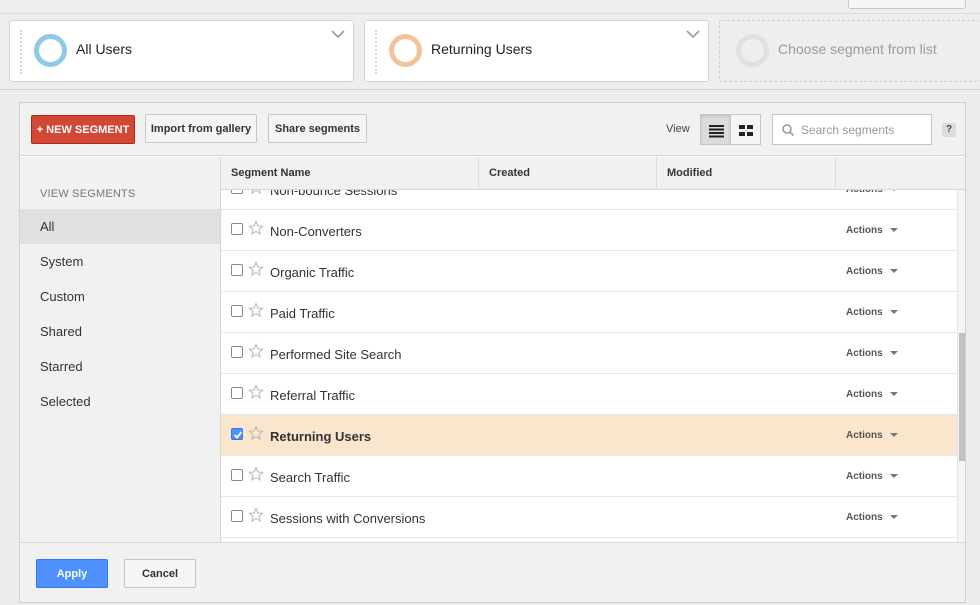  What do you see at coordinates (568, 173) in the screenshot?
I see `column-header-created: Created` at bounding box center [568, 173].